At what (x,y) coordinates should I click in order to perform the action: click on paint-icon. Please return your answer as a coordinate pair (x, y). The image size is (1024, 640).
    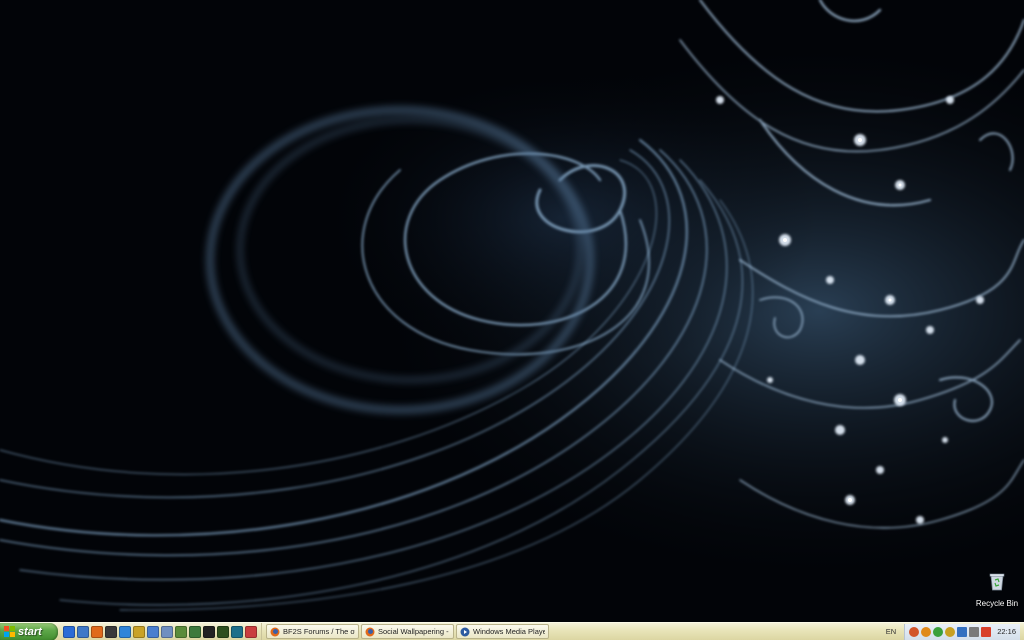
    Looking at the image, I should click on (251, 631).